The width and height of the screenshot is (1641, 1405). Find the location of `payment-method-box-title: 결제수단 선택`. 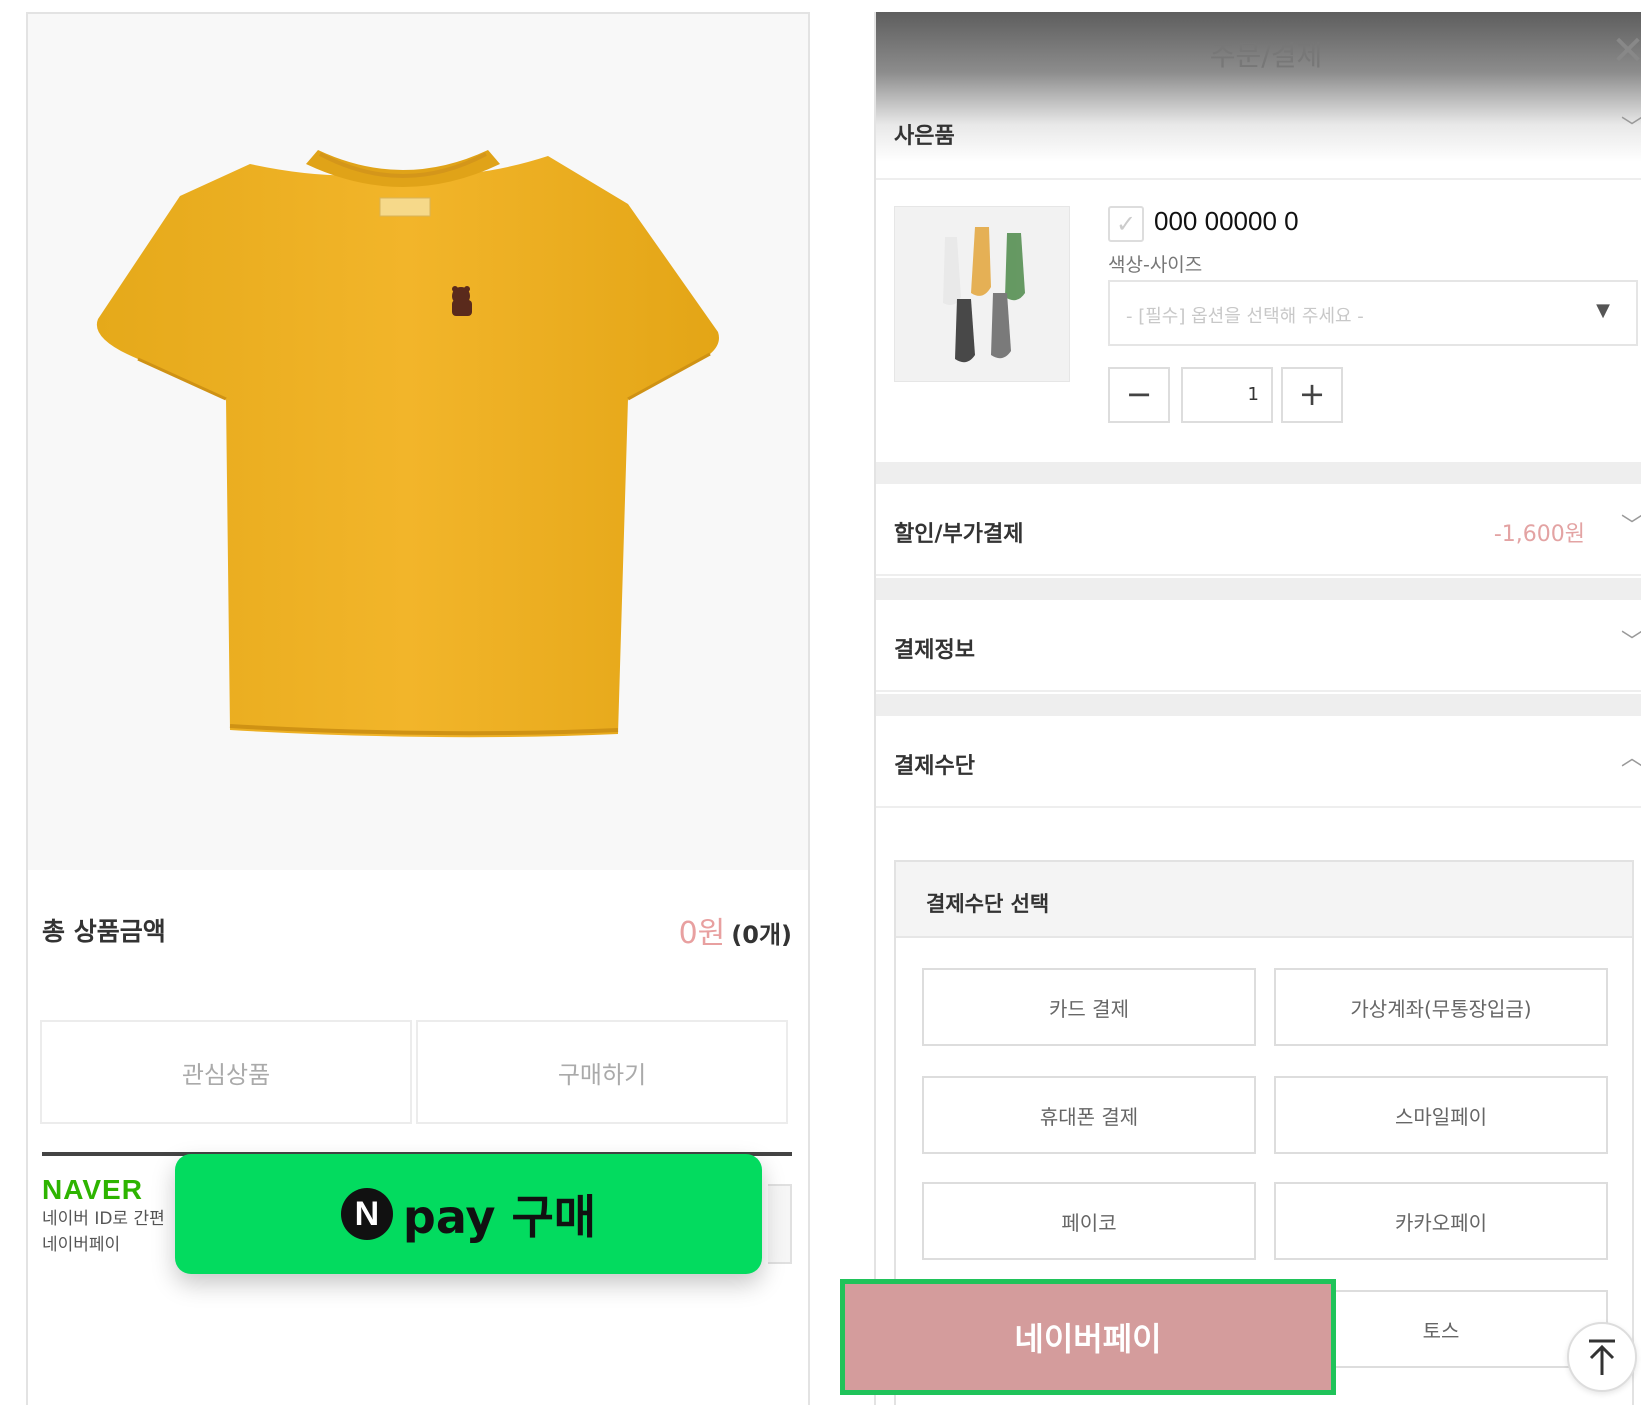

payment-method-box-title: 결제수단 선택 is located at coordinates (988, 904).